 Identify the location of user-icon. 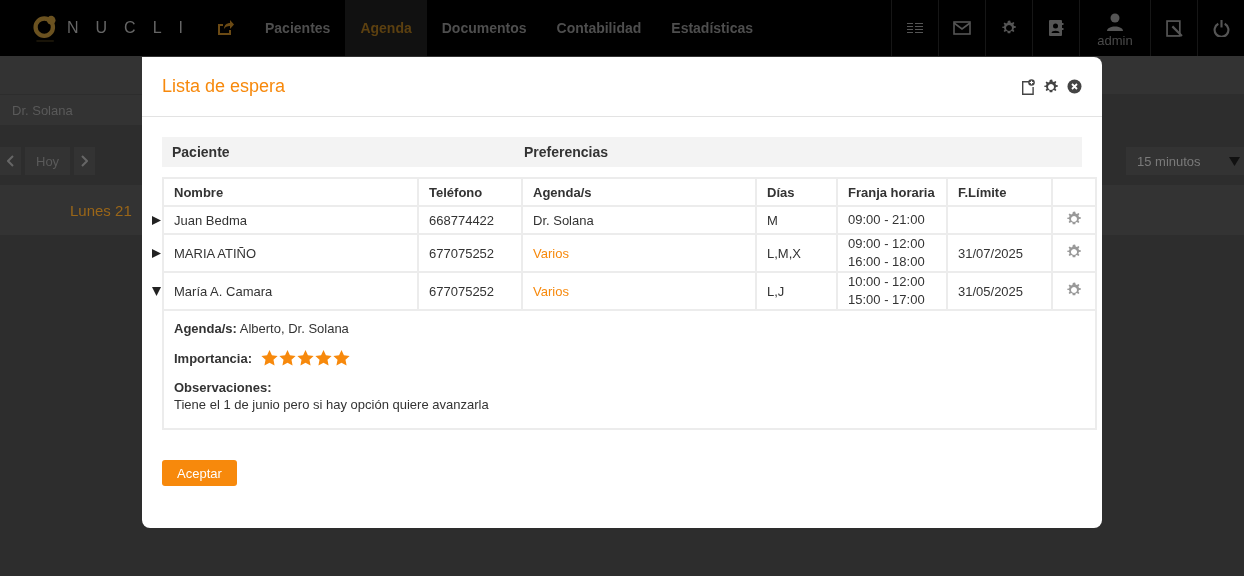
(1115, 21).